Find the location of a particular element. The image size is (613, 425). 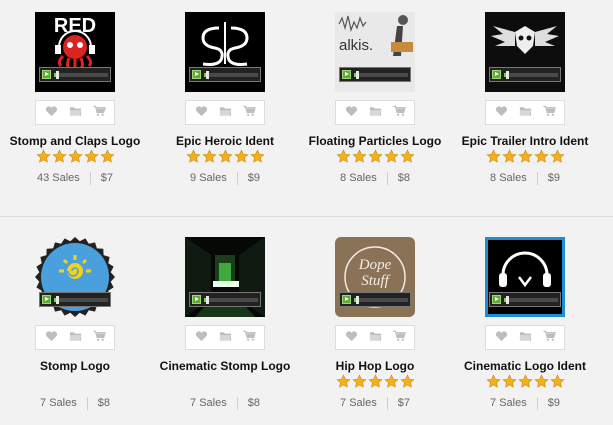

product-title: Cinematic Stomp Logo is located at coordinates (225, 366).